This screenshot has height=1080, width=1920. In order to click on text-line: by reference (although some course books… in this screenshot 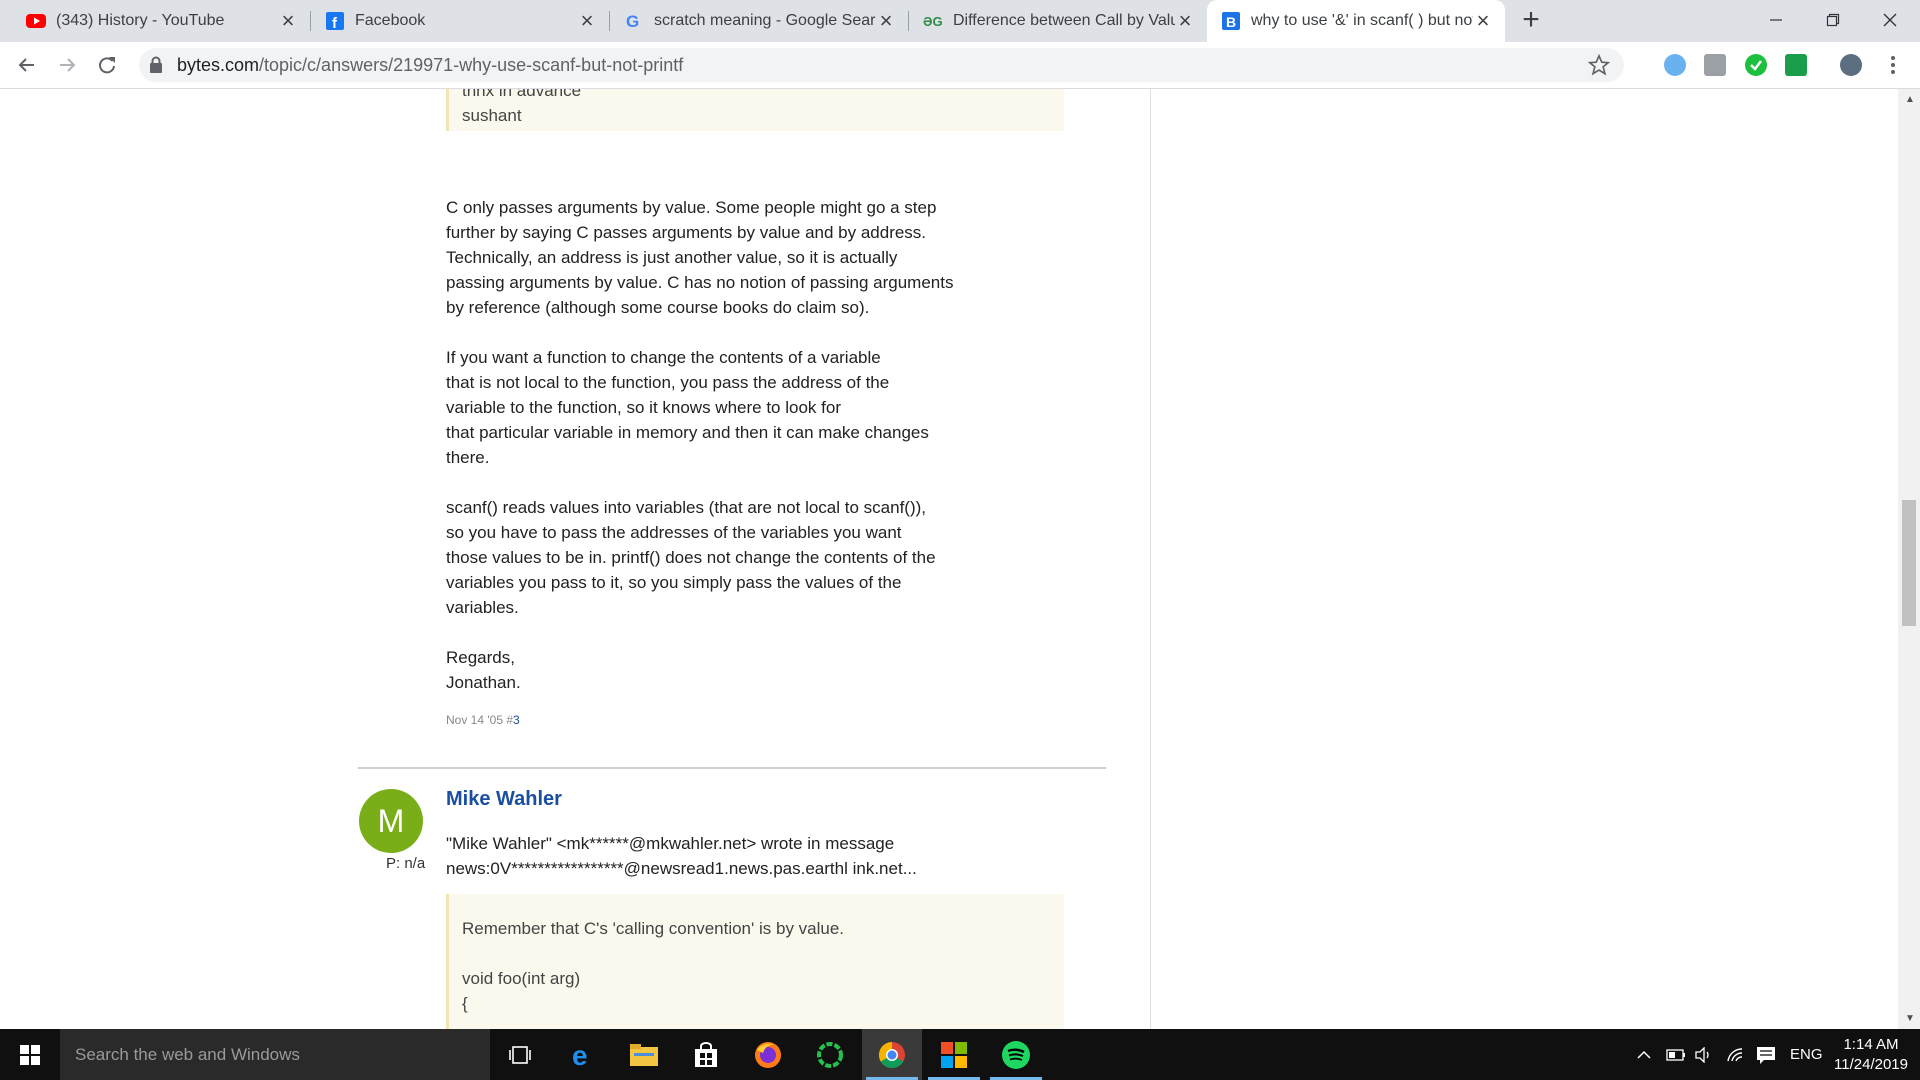, I will do `click(658, 307)`.